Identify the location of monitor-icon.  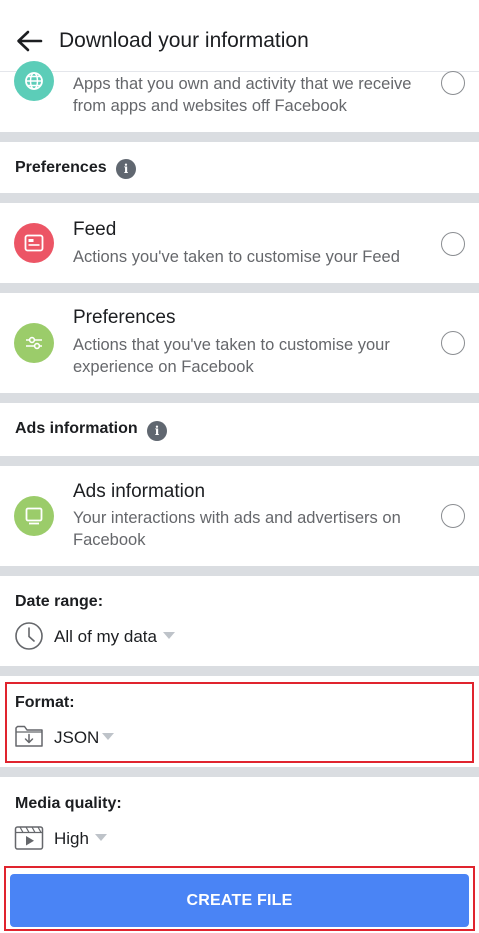
(34, 516).